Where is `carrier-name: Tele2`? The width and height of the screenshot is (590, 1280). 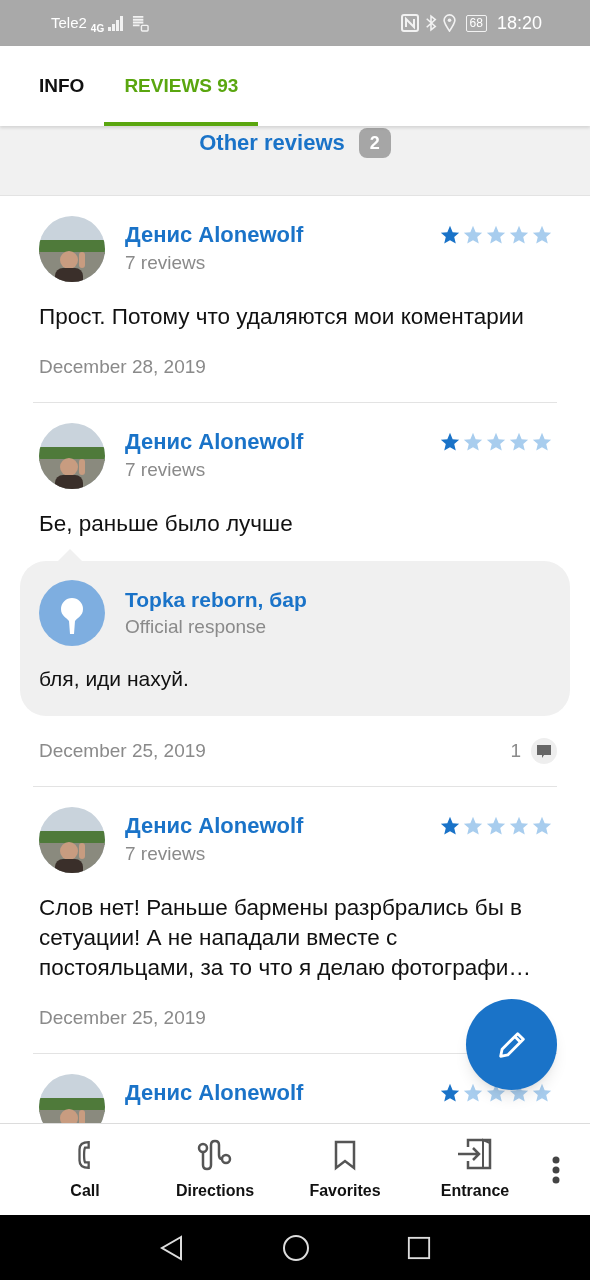 carrier-name: Tele2 is located at coordinates (69, 22).